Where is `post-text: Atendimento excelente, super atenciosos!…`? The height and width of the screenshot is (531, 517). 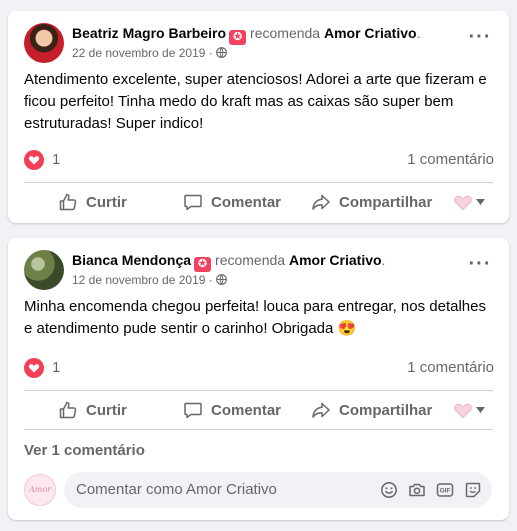
post-text: Atendimento excelente, super atenciosos!… is located at coordinates (255, 101).